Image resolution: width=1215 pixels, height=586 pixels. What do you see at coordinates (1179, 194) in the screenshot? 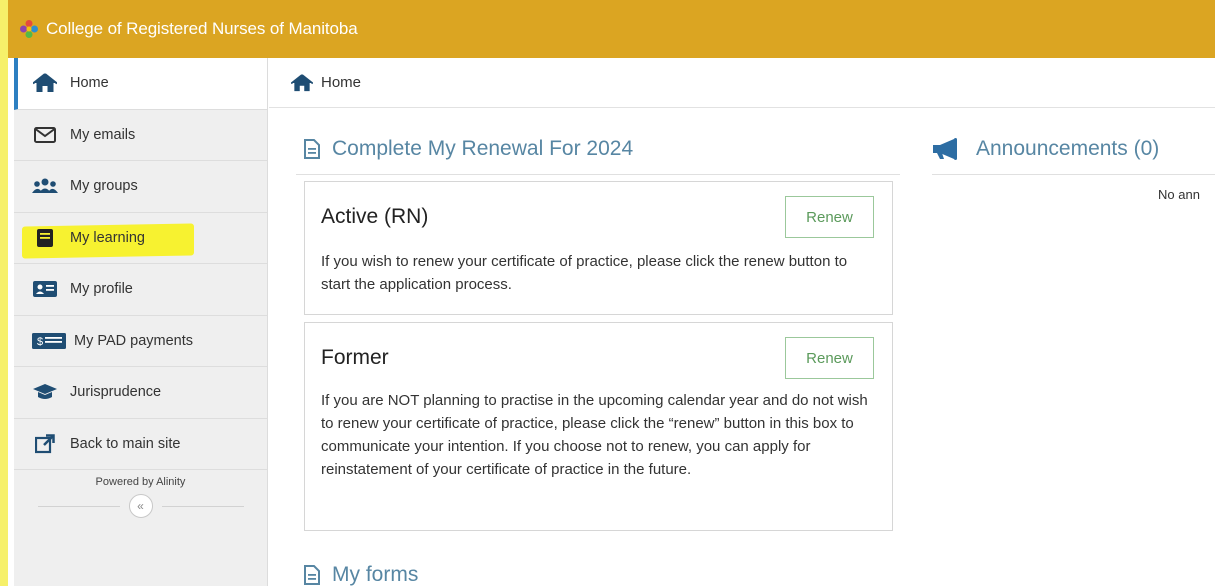
I see `announcements-empty-text: No ann` at bounding box center [1179, 194].